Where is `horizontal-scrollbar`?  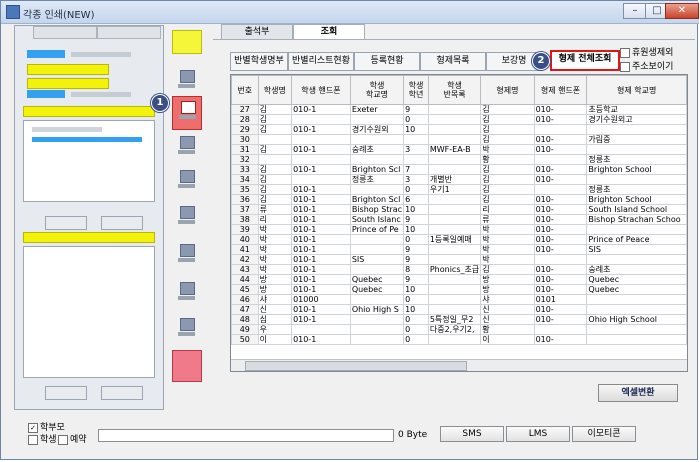 horizontal-scrollbar is located at coordinates (459, 365).